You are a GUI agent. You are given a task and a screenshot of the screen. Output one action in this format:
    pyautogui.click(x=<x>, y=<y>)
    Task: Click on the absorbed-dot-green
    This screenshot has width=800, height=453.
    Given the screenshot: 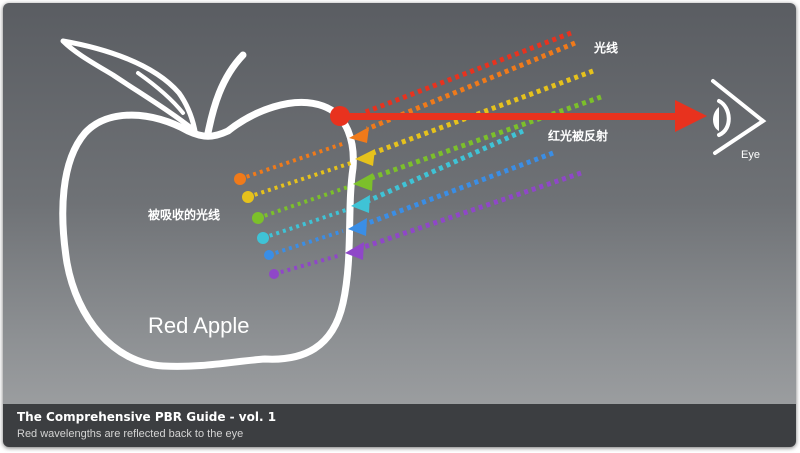 What is the action you would take?
    pyautogui.click(x=258, y=218)
    